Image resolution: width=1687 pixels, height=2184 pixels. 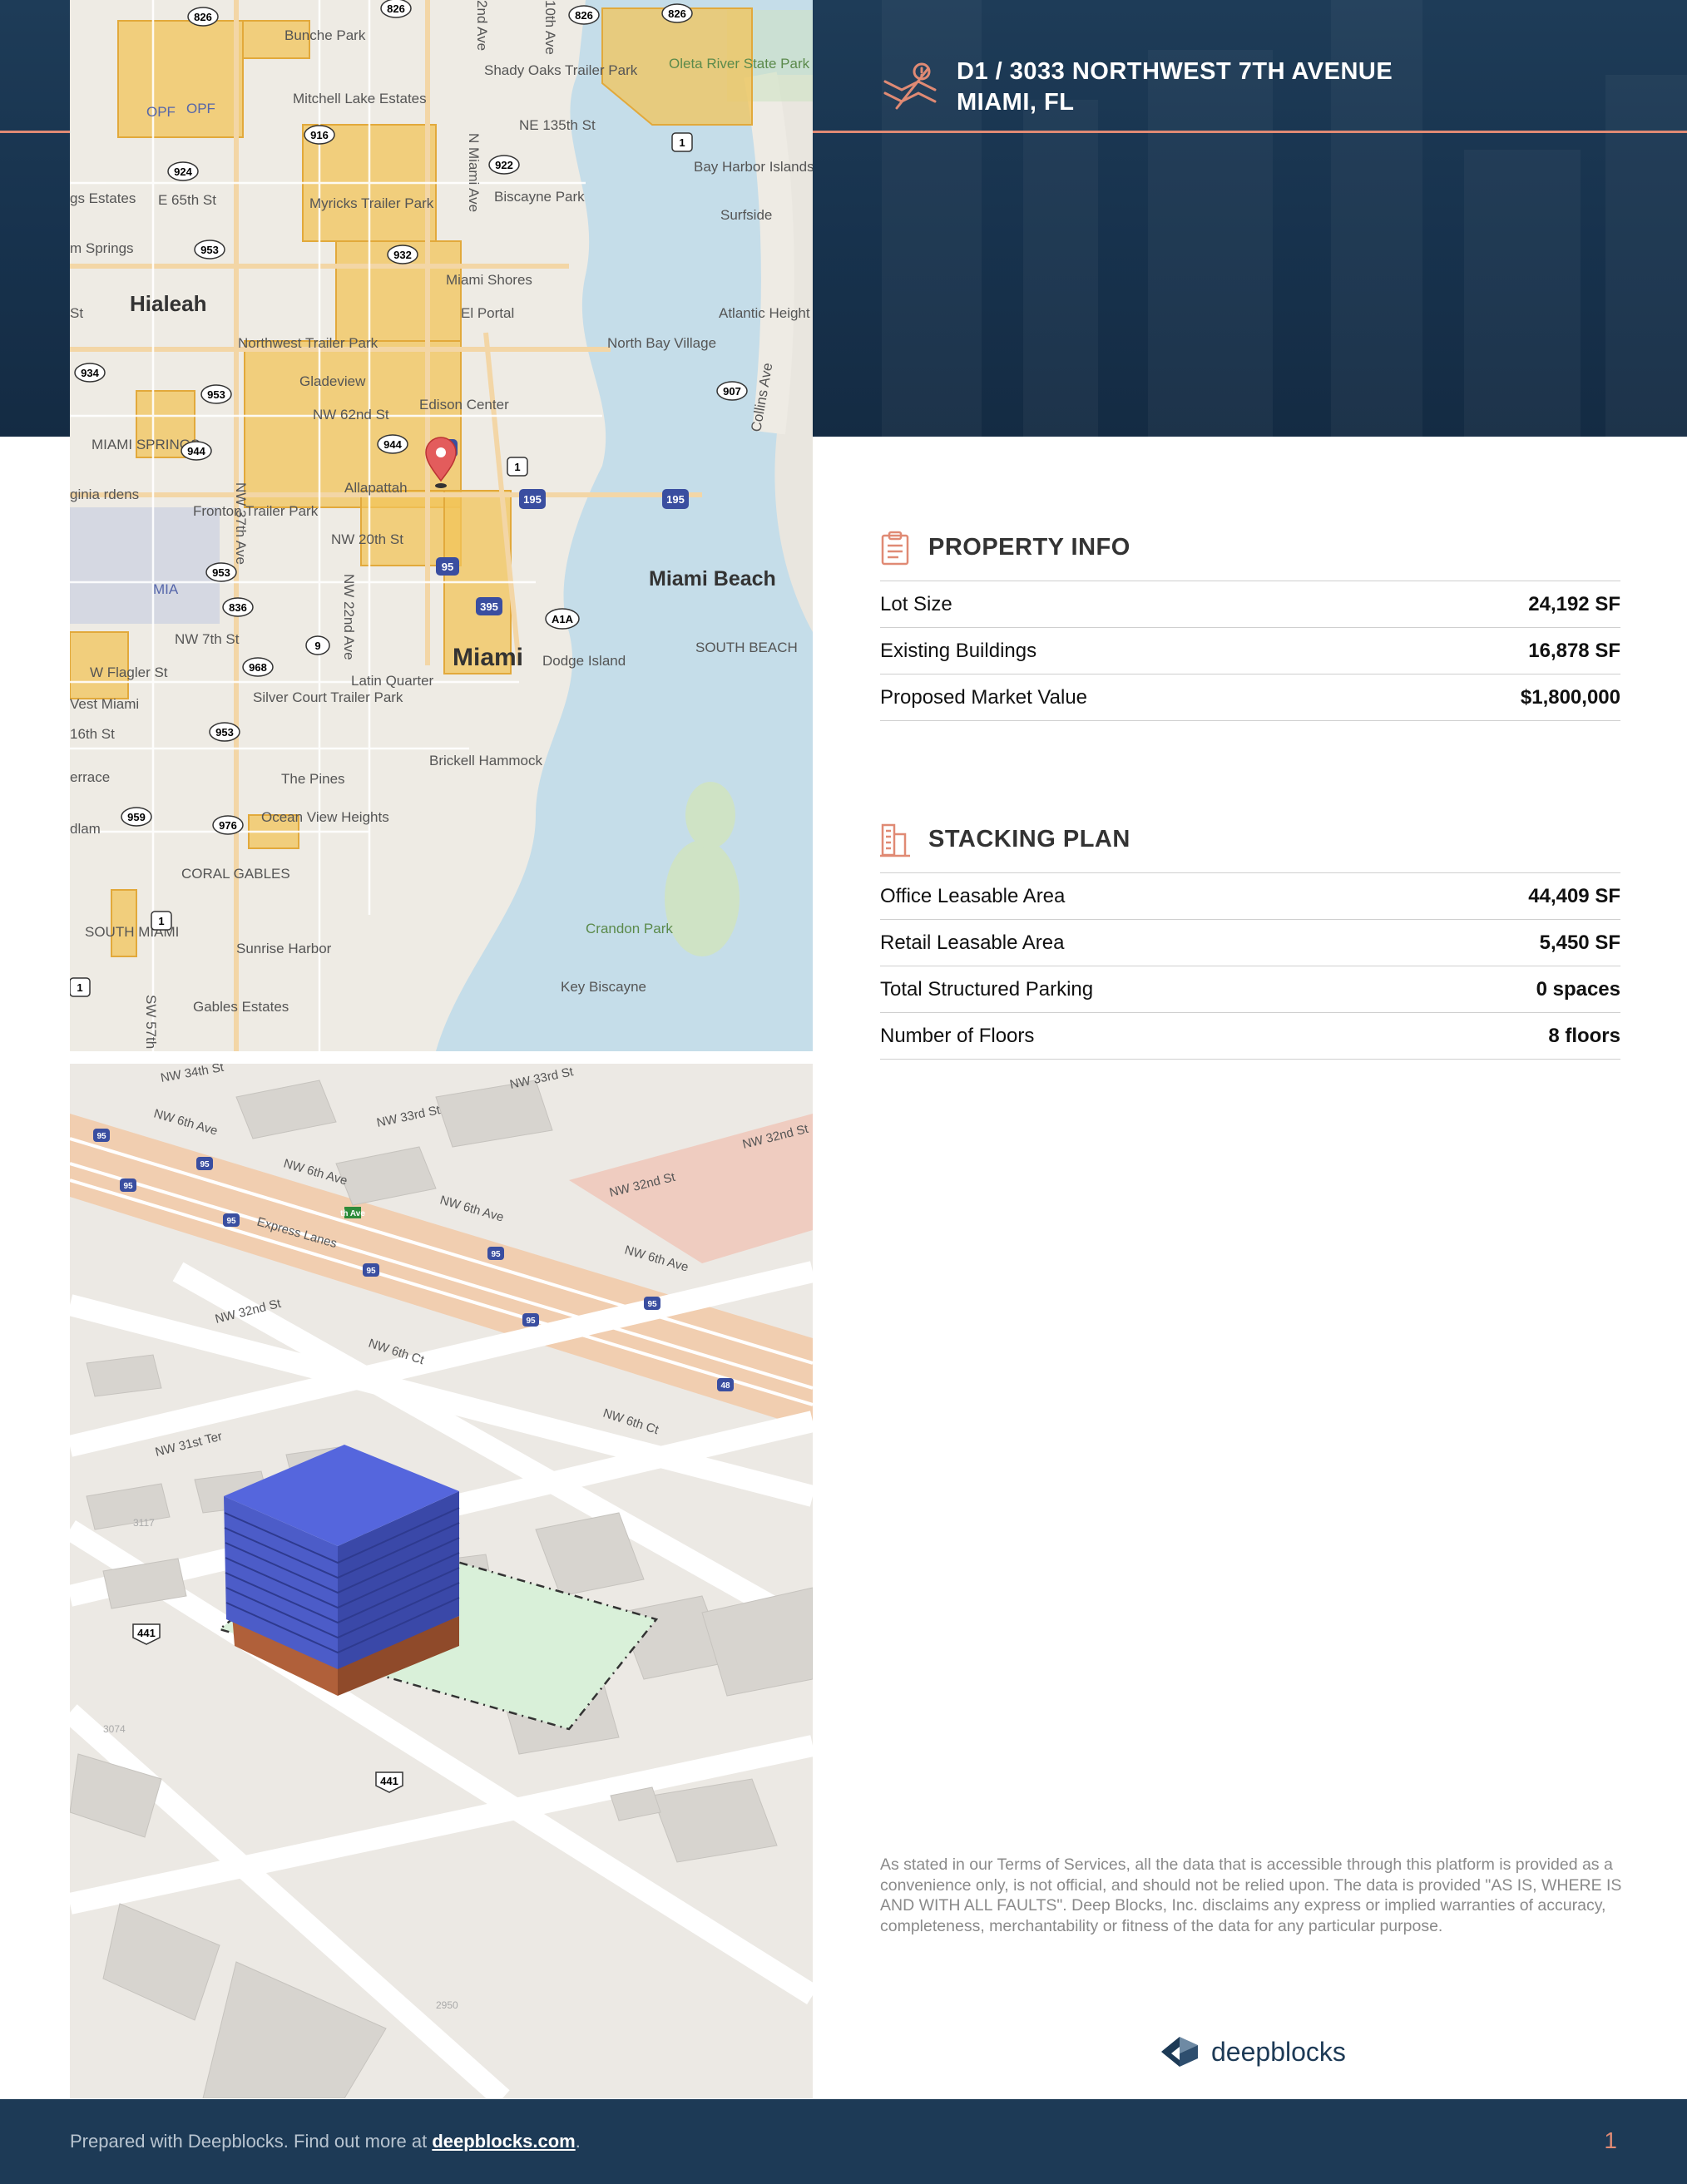 I want to click on logo-text: deepblocks, so click(x=1278, y=2051).